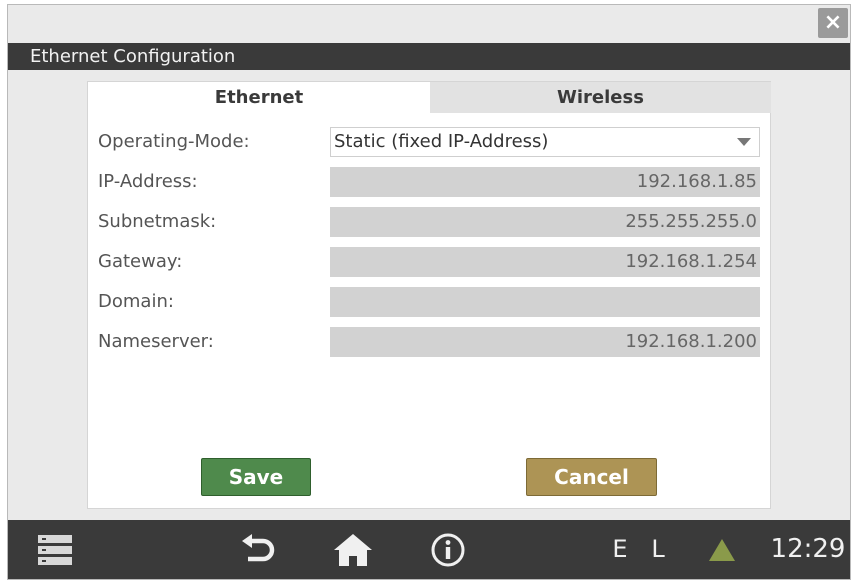 The image size is (858, 585). I want to click on tab-wireless-label: Wireless, so click(600, 97).